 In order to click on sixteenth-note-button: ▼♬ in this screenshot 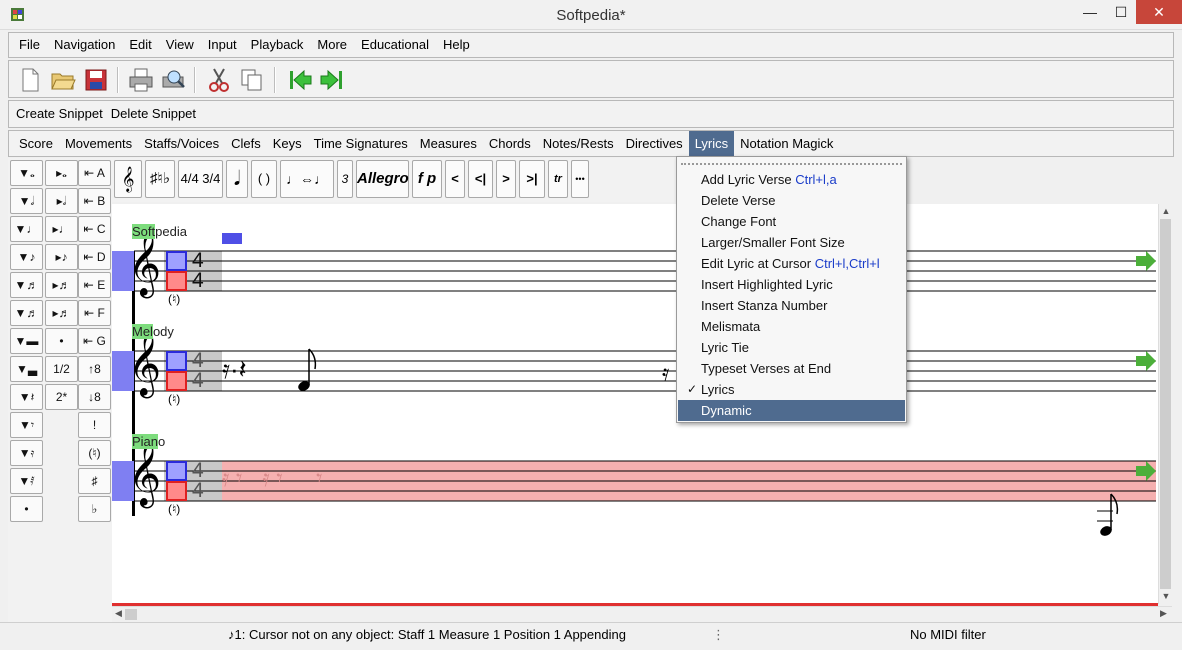, I will do `click(26, 285)`.